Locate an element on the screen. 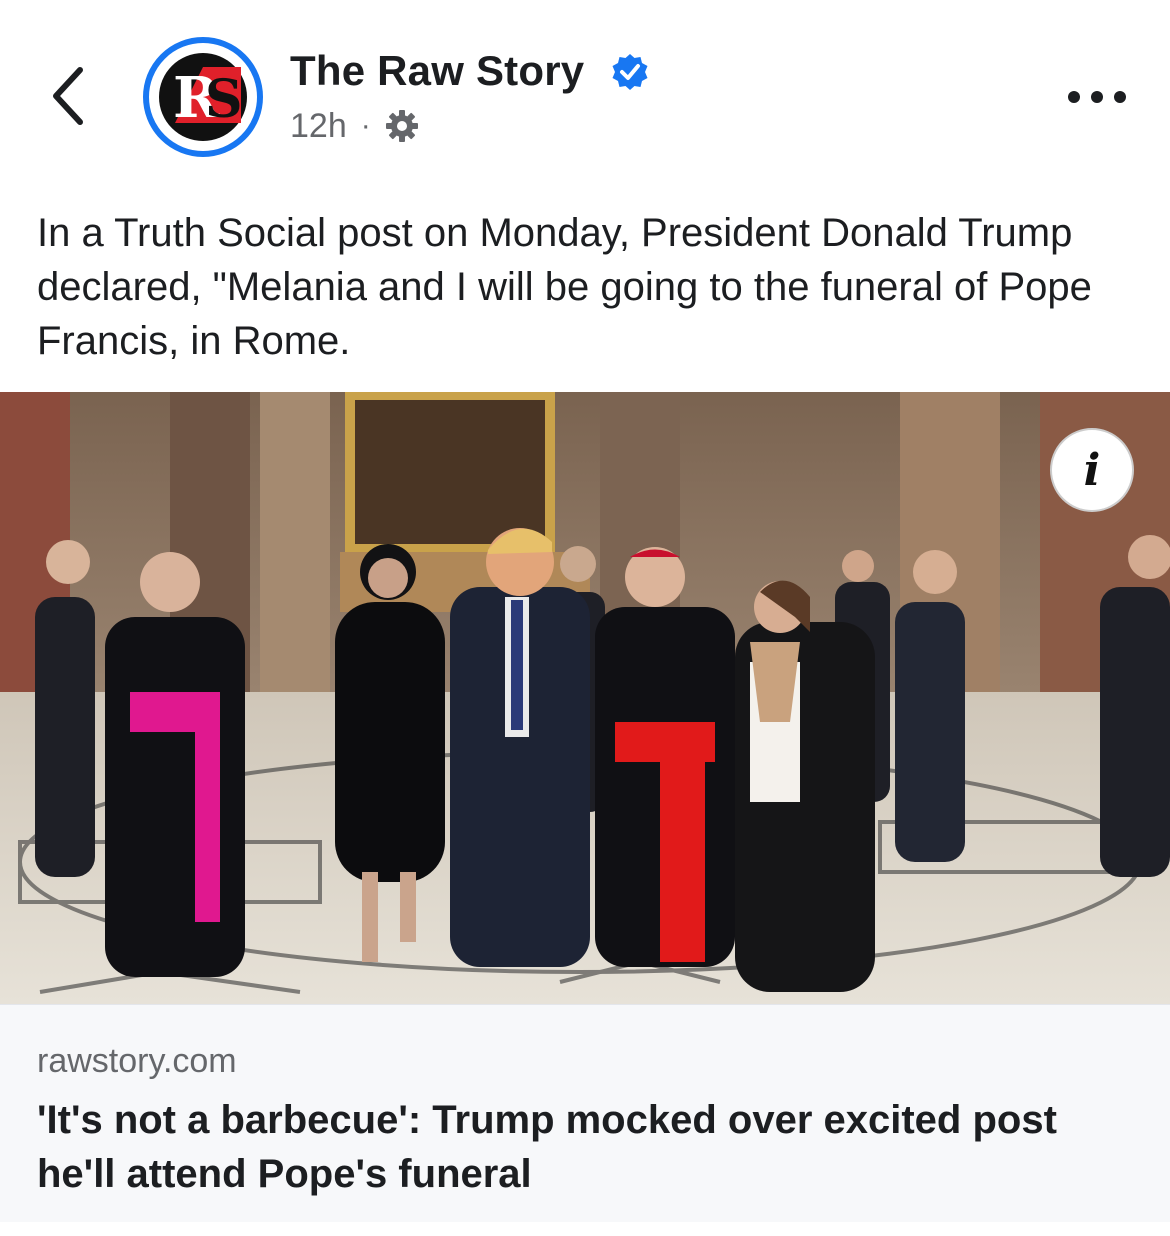  more-horizontal-icon is located at coordinates (1097, 97).